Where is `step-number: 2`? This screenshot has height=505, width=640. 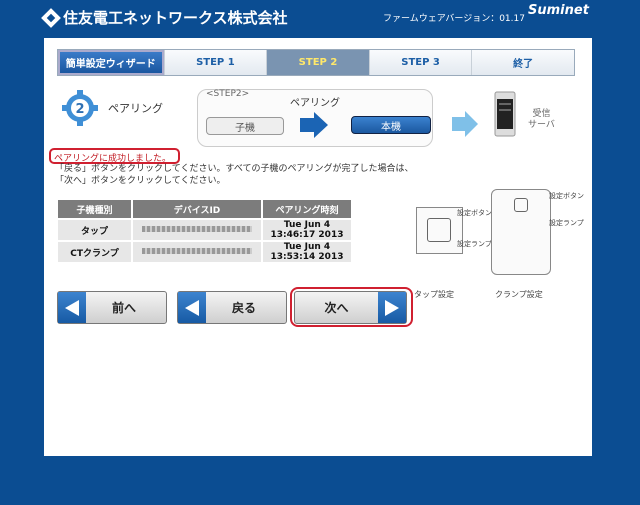 step-number: 2 is located at coordinates (79, 109).